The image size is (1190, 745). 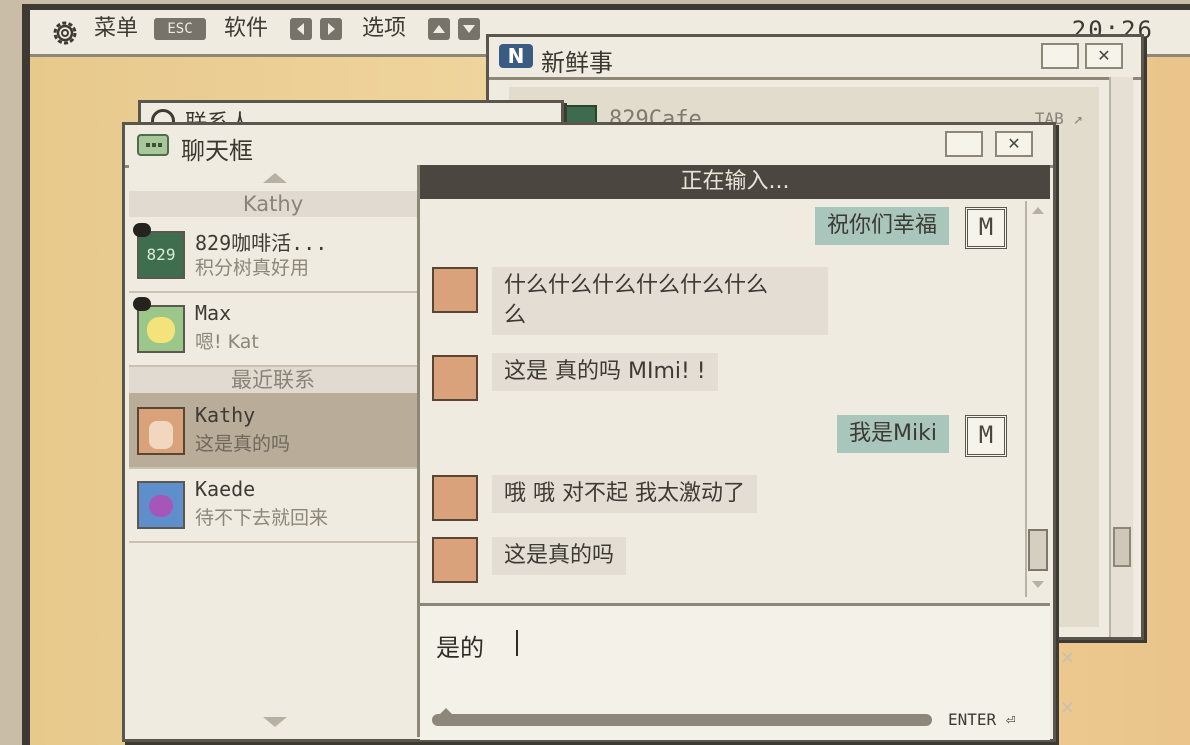 I want to click on contact-name: Kathy, so click(x=225, y=415).